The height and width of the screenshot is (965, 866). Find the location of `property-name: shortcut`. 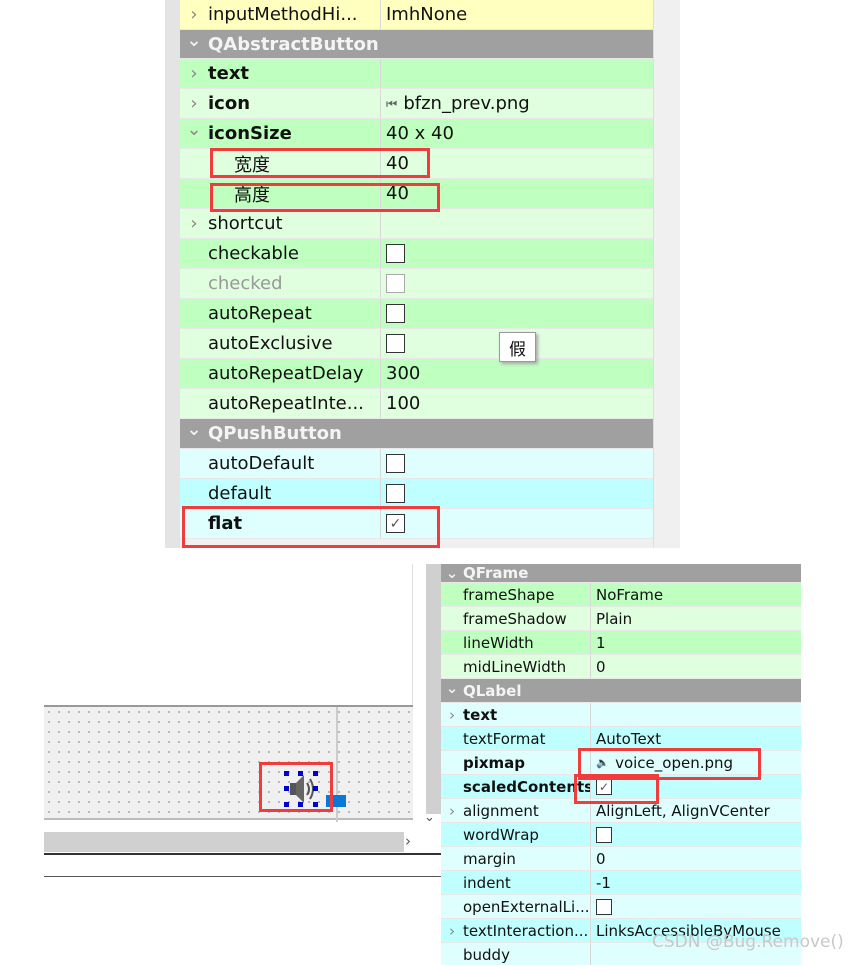

property-name: shortcut is located at coordinates (294, 223).